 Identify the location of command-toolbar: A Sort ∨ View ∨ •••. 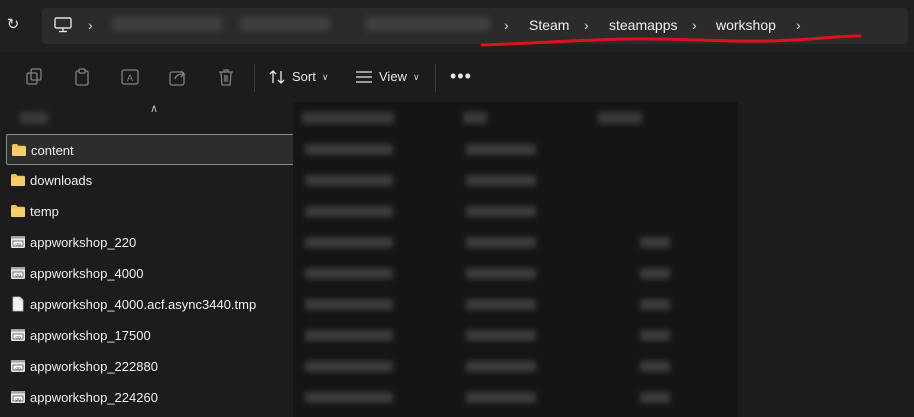
(457, 77).